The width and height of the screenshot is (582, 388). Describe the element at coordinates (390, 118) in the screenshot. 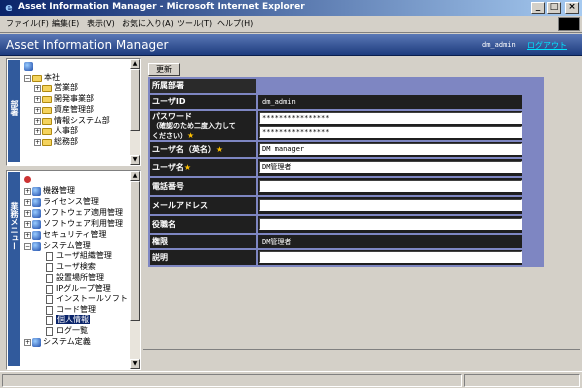

I see `password-input: ****************` at that location.